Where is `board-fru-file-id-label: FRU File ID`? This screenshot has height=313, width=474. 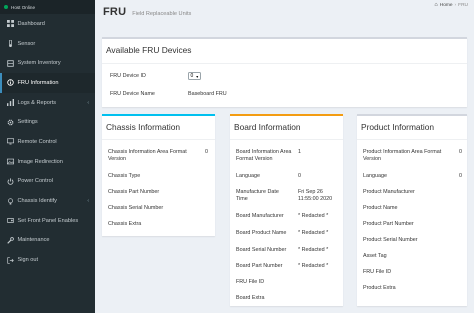
board-fru-file-id-label: FRU File ID is located at coordinates (250, 282).